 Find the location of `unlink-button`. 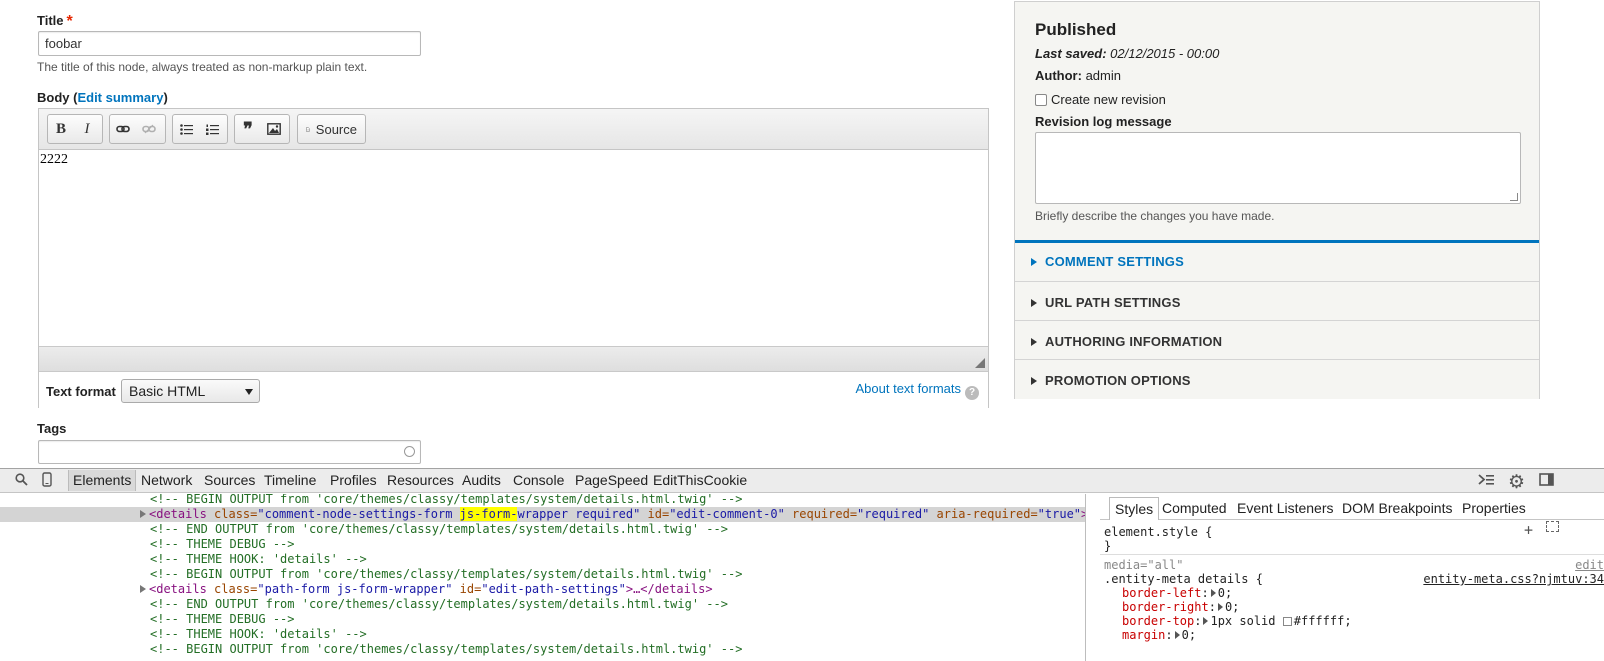

unlink-button is located at coordinates (149, 129).